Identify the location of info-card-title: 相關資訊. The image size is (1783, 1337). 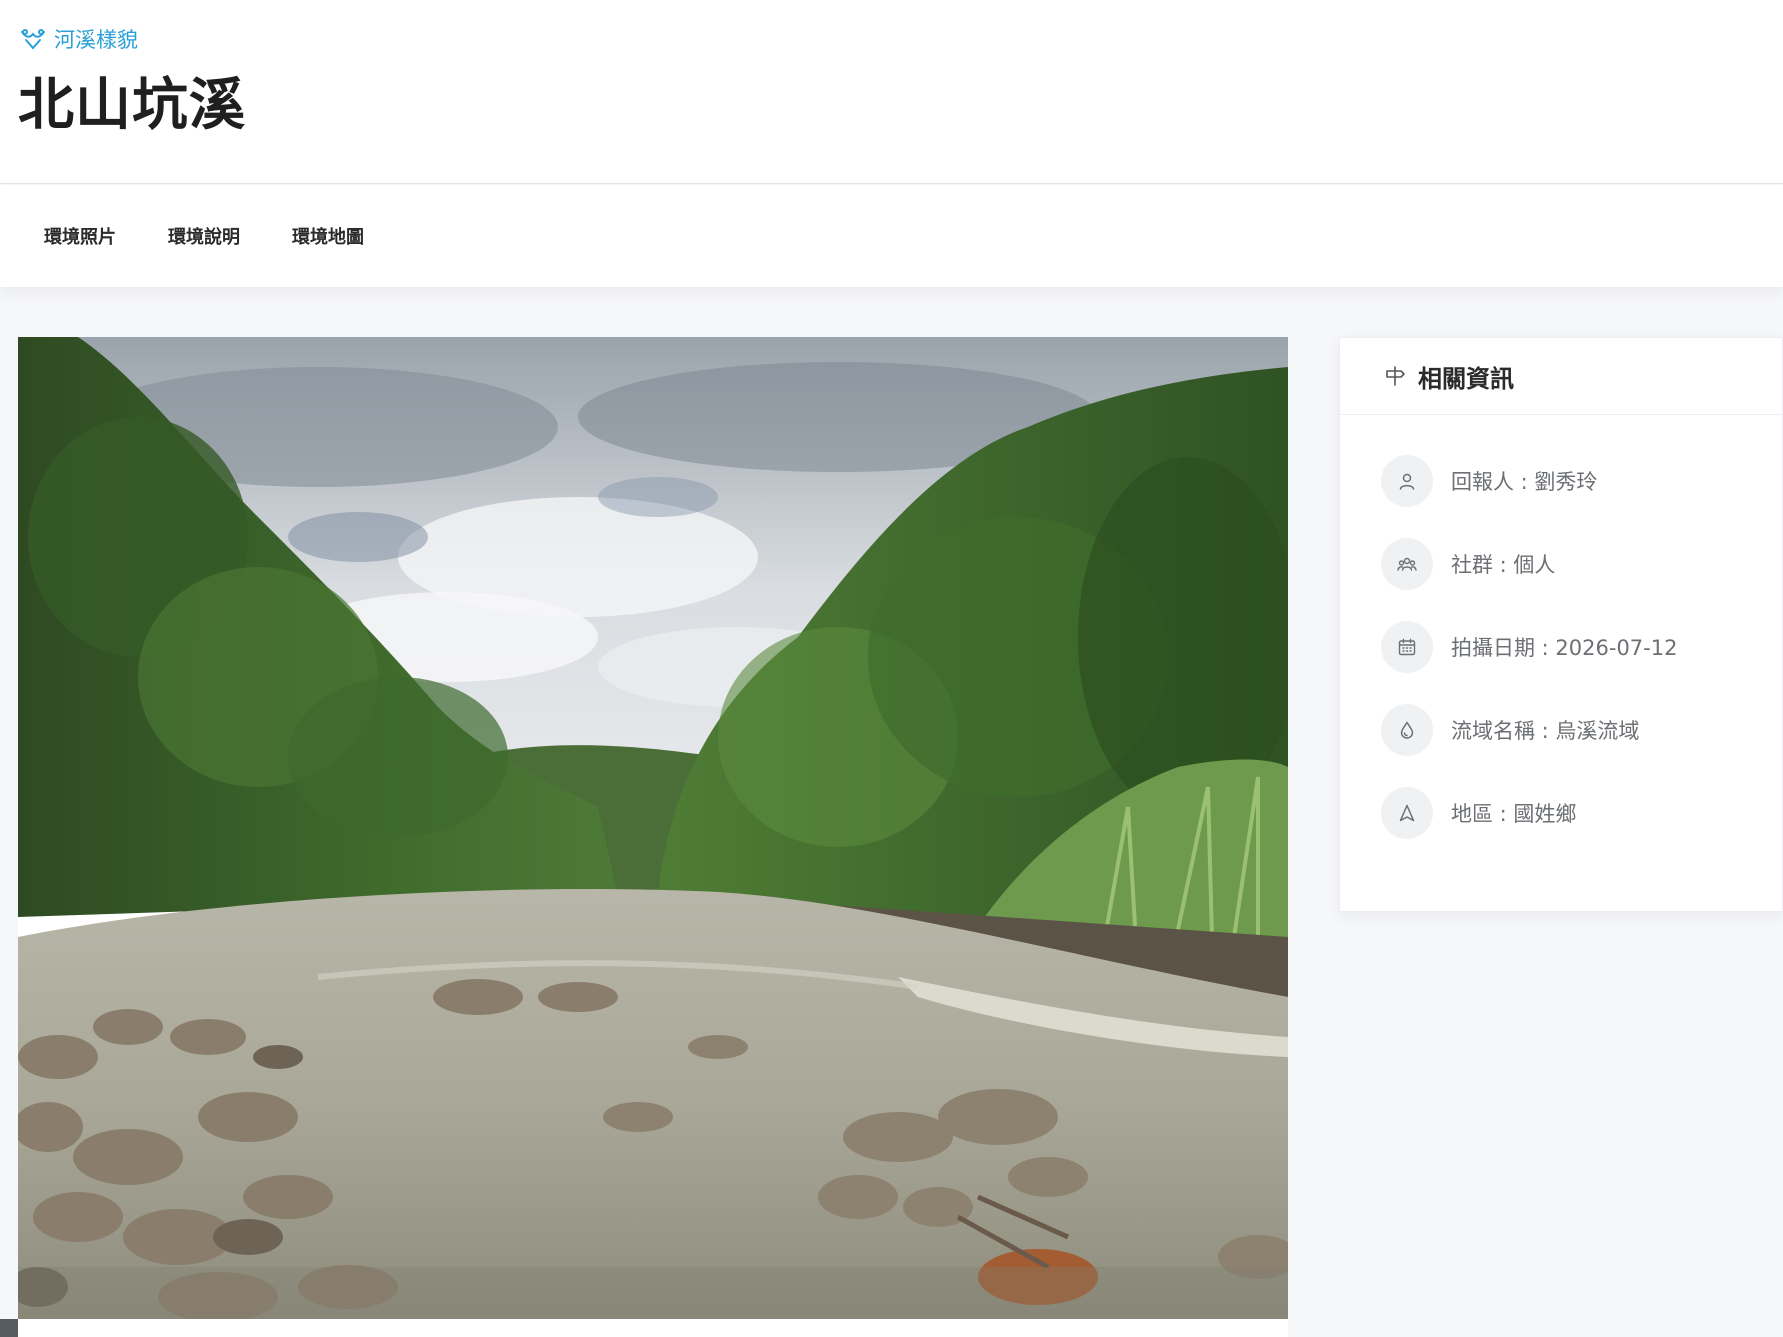
(1466, 378).